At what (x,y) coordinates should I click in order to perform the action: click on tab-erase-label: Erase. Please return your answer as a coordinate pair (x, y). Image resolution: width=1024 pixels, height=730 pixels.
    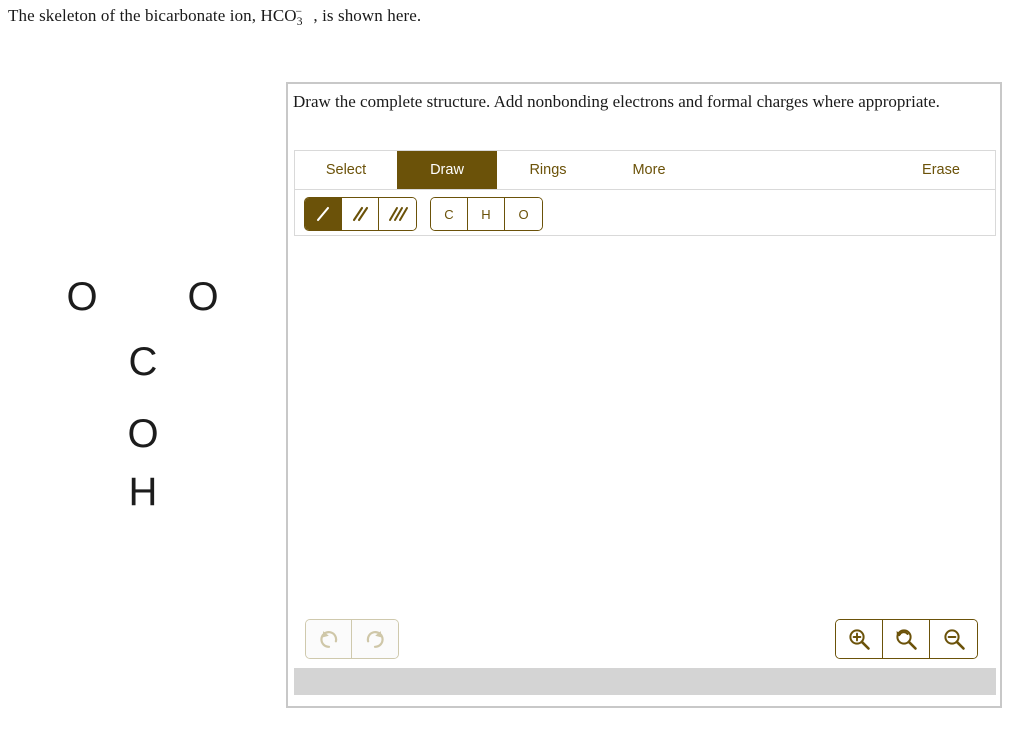
    Looking at the image, I should click on (941, 170).